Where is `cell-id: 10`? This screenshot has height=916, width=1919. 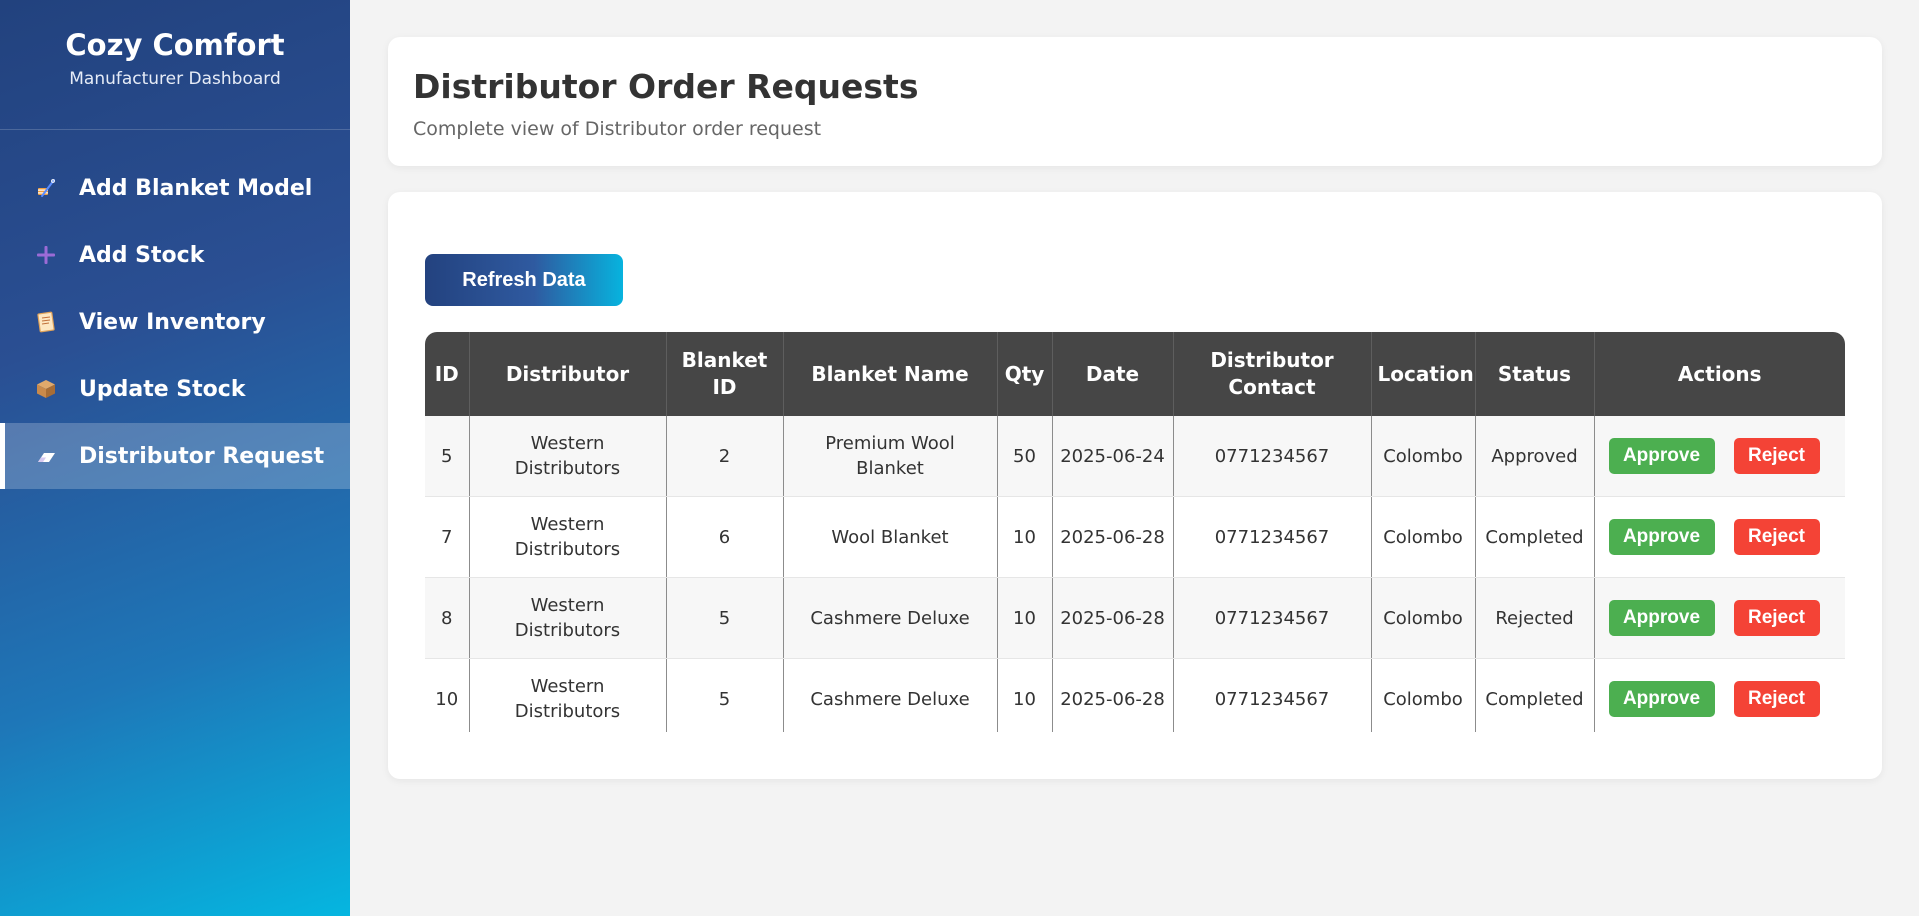 cell-id: 10 is located at coordinates (447, 695).